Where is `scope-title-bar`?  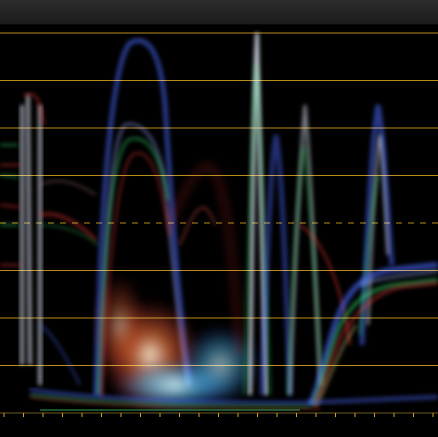
scope-title-bar is located at coordinates (219, 12).